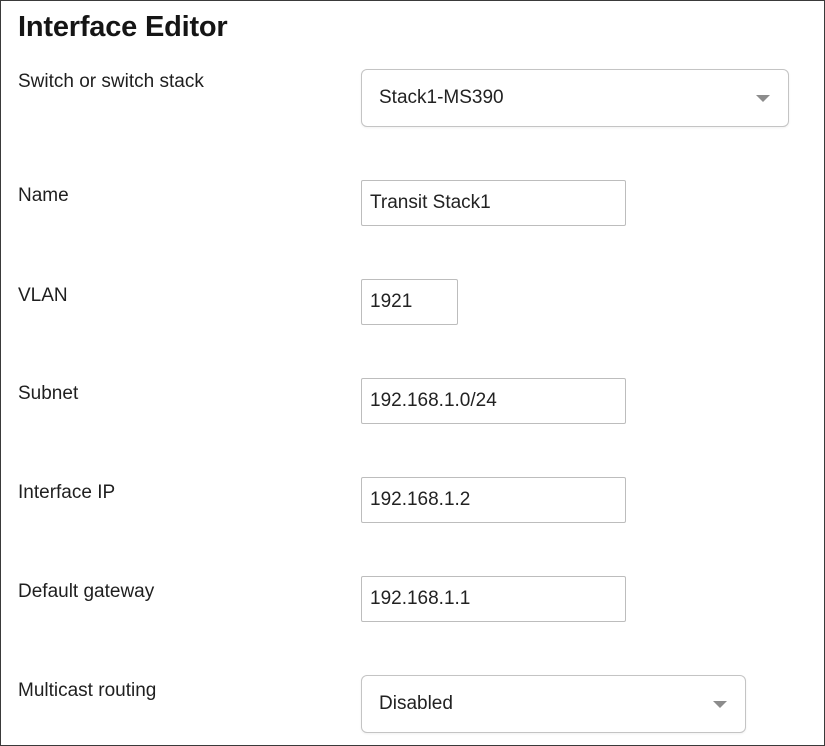  I want to click on page-title: Interface Editor, so click(123, 27).